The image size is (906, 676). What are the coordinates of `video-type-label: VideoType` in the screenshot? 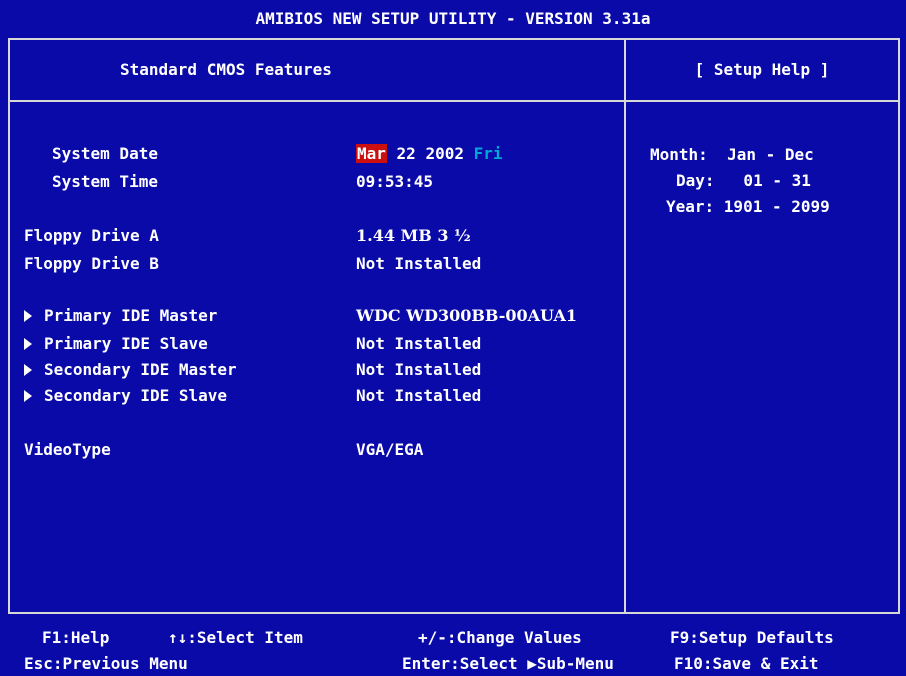 It's located at (67, 449).